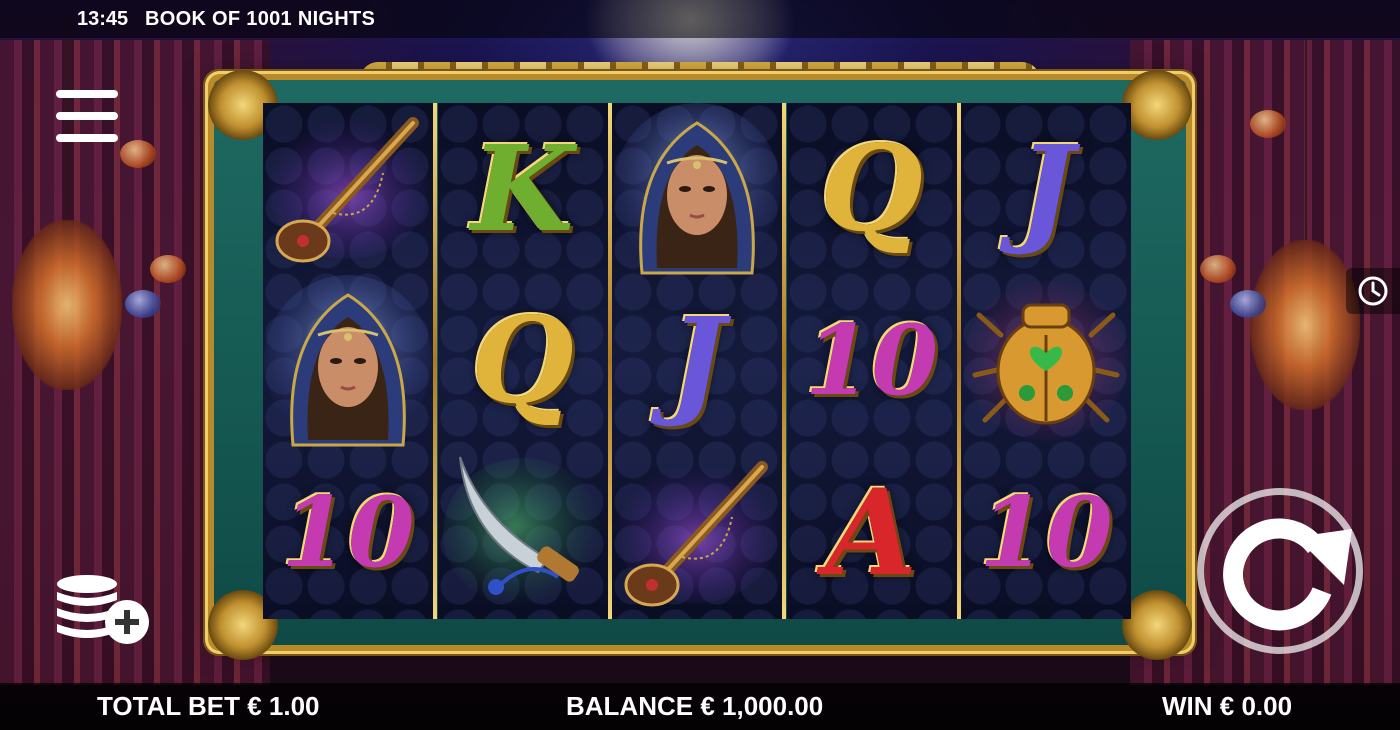  Describe the element at coordinates (103, 19) in the screenshot. I see `clock-time: 13:45` at that location.